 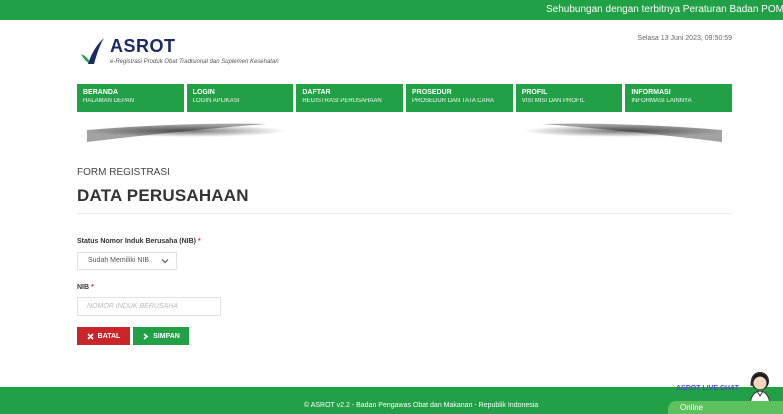 I want to click on chevron-right-icon, so click(x=146, y=336).